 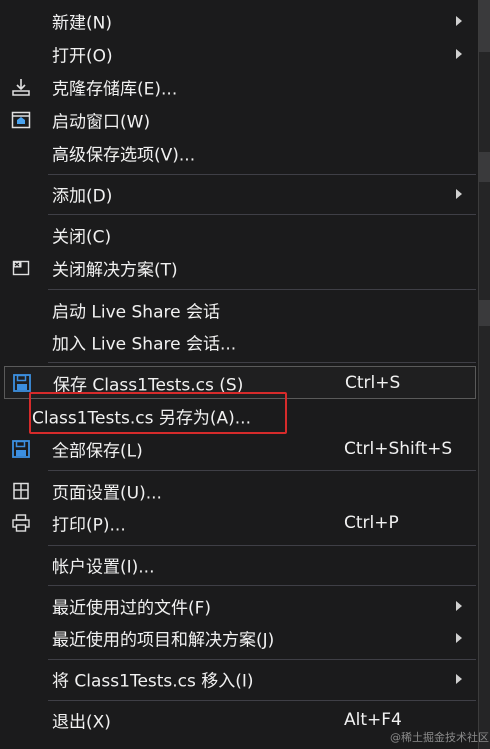 What do you see at coordinates (153, 681) in the screenshot?
I see `menu-item-label: 将 Class1Tests.cs 移入(I)` at bounding box center [153, 681].